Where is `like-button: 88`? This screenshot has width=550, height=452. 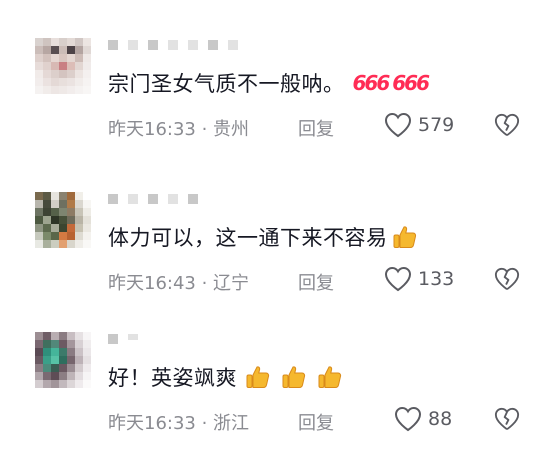
like-button: 88 is located at coordinates (423, 419).